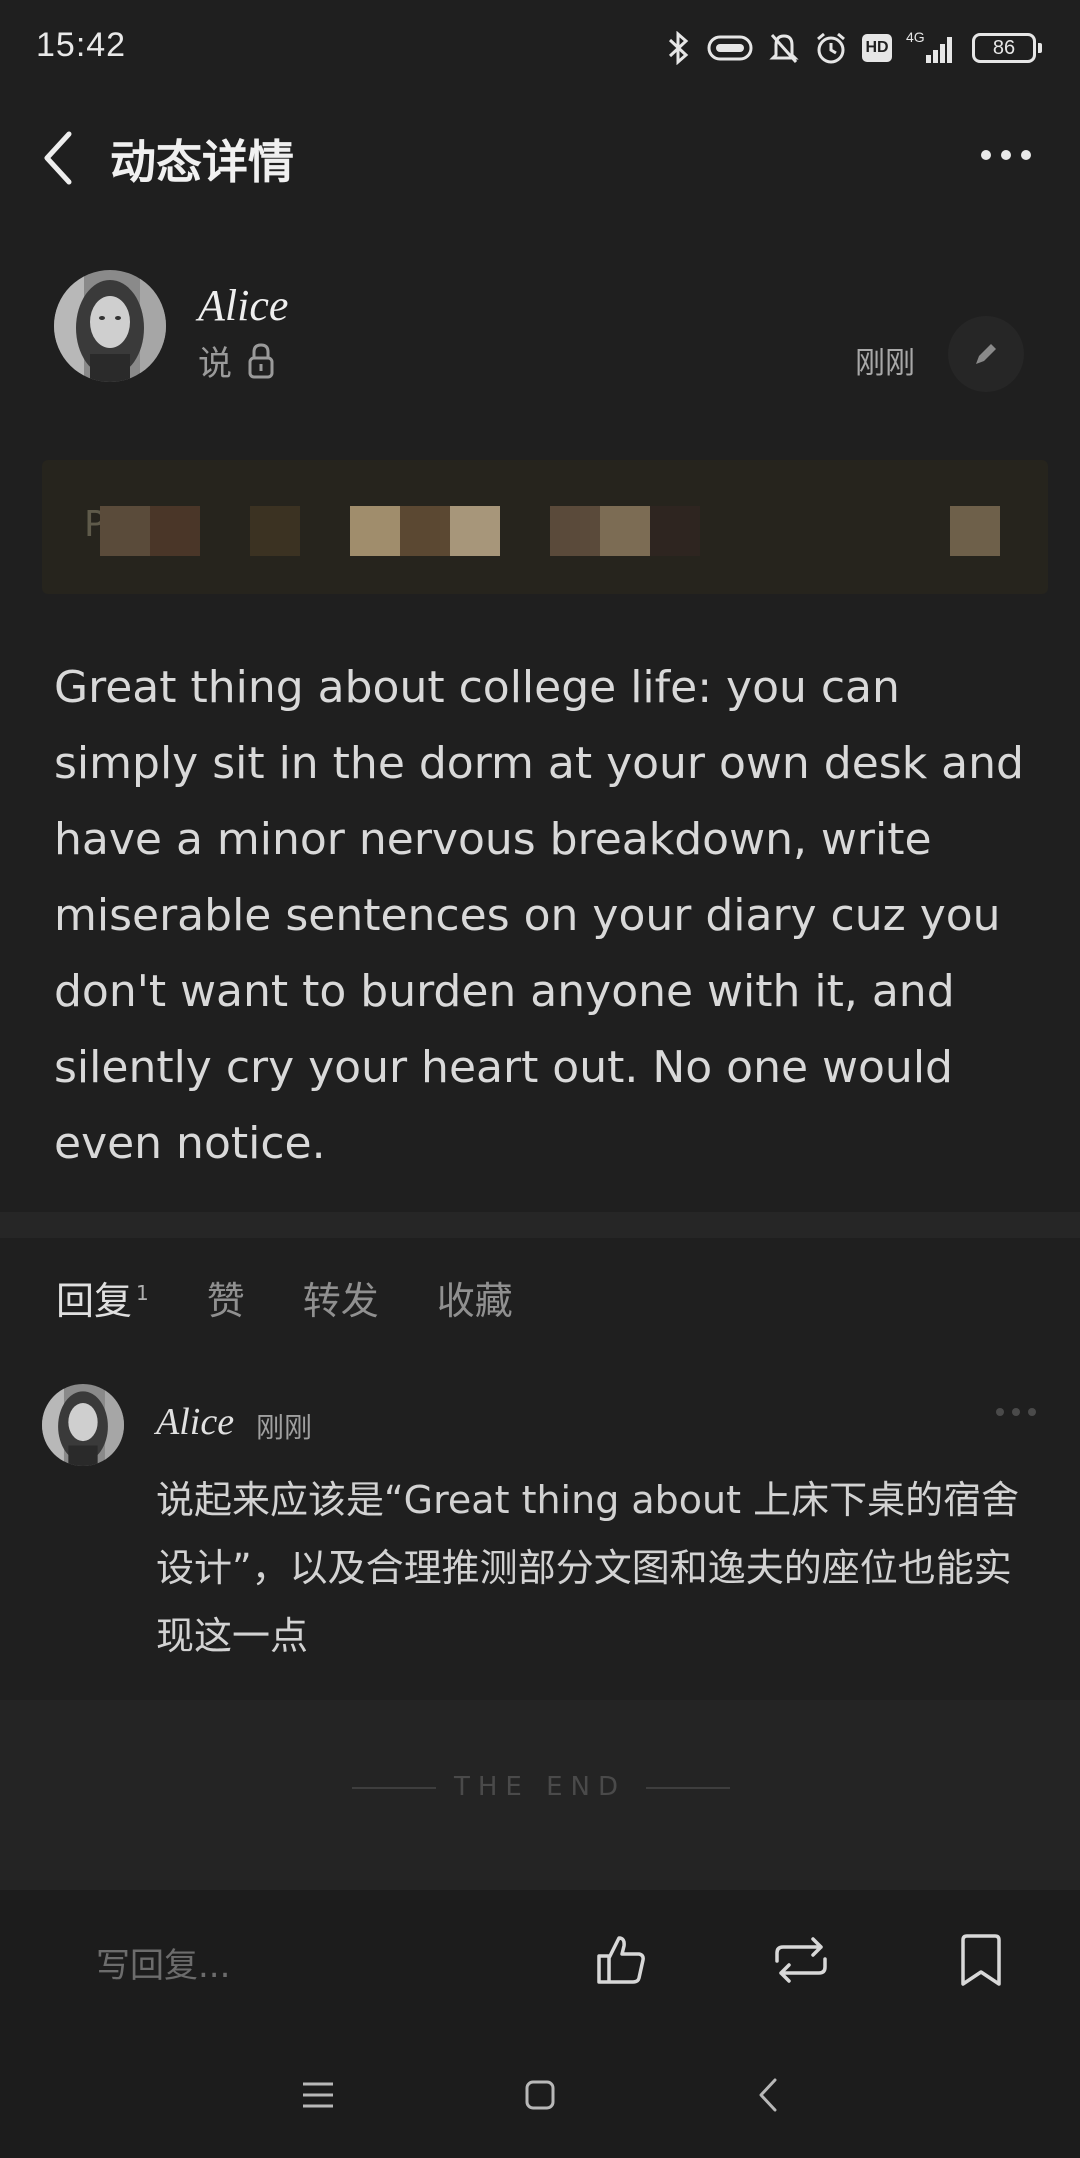 The height and width of the screenshot is (2158, 1080). I want to click on tab-reposts: 转发, so click(341, 1297).